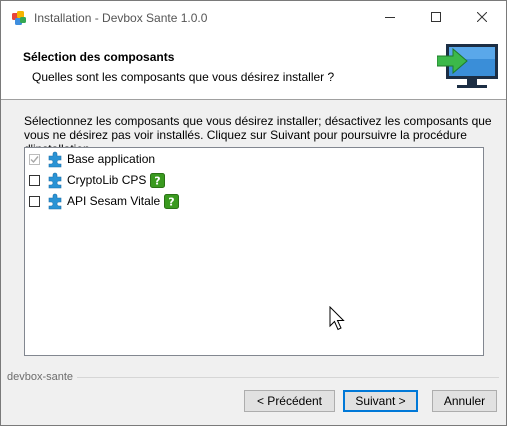 The height and width of the screenshot is (426, 507). What do you see at coordinates (253, 17) in the screenshot?
I see `title-bar: Installation - Devbox Sante 1.0.0` at bounding box center [253, 17].